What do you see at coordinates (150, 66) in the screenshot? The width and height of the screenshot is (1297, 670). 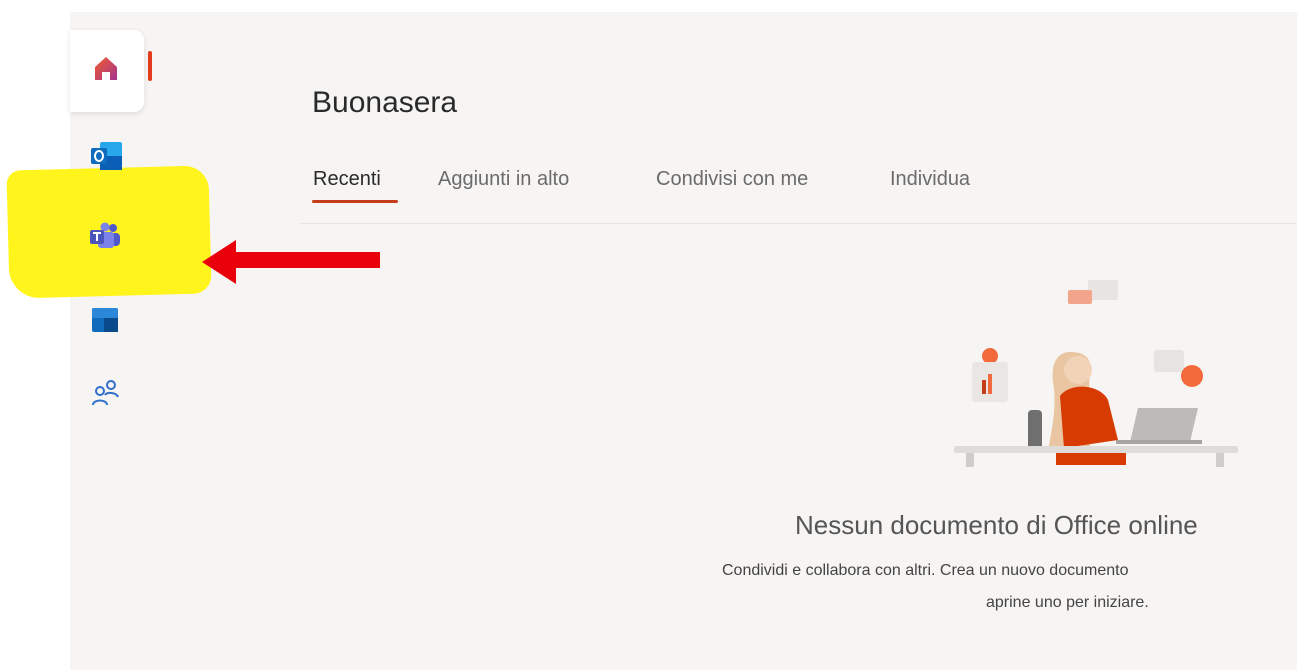 I see `home-active-indicator` at bounding box center [150, 66].